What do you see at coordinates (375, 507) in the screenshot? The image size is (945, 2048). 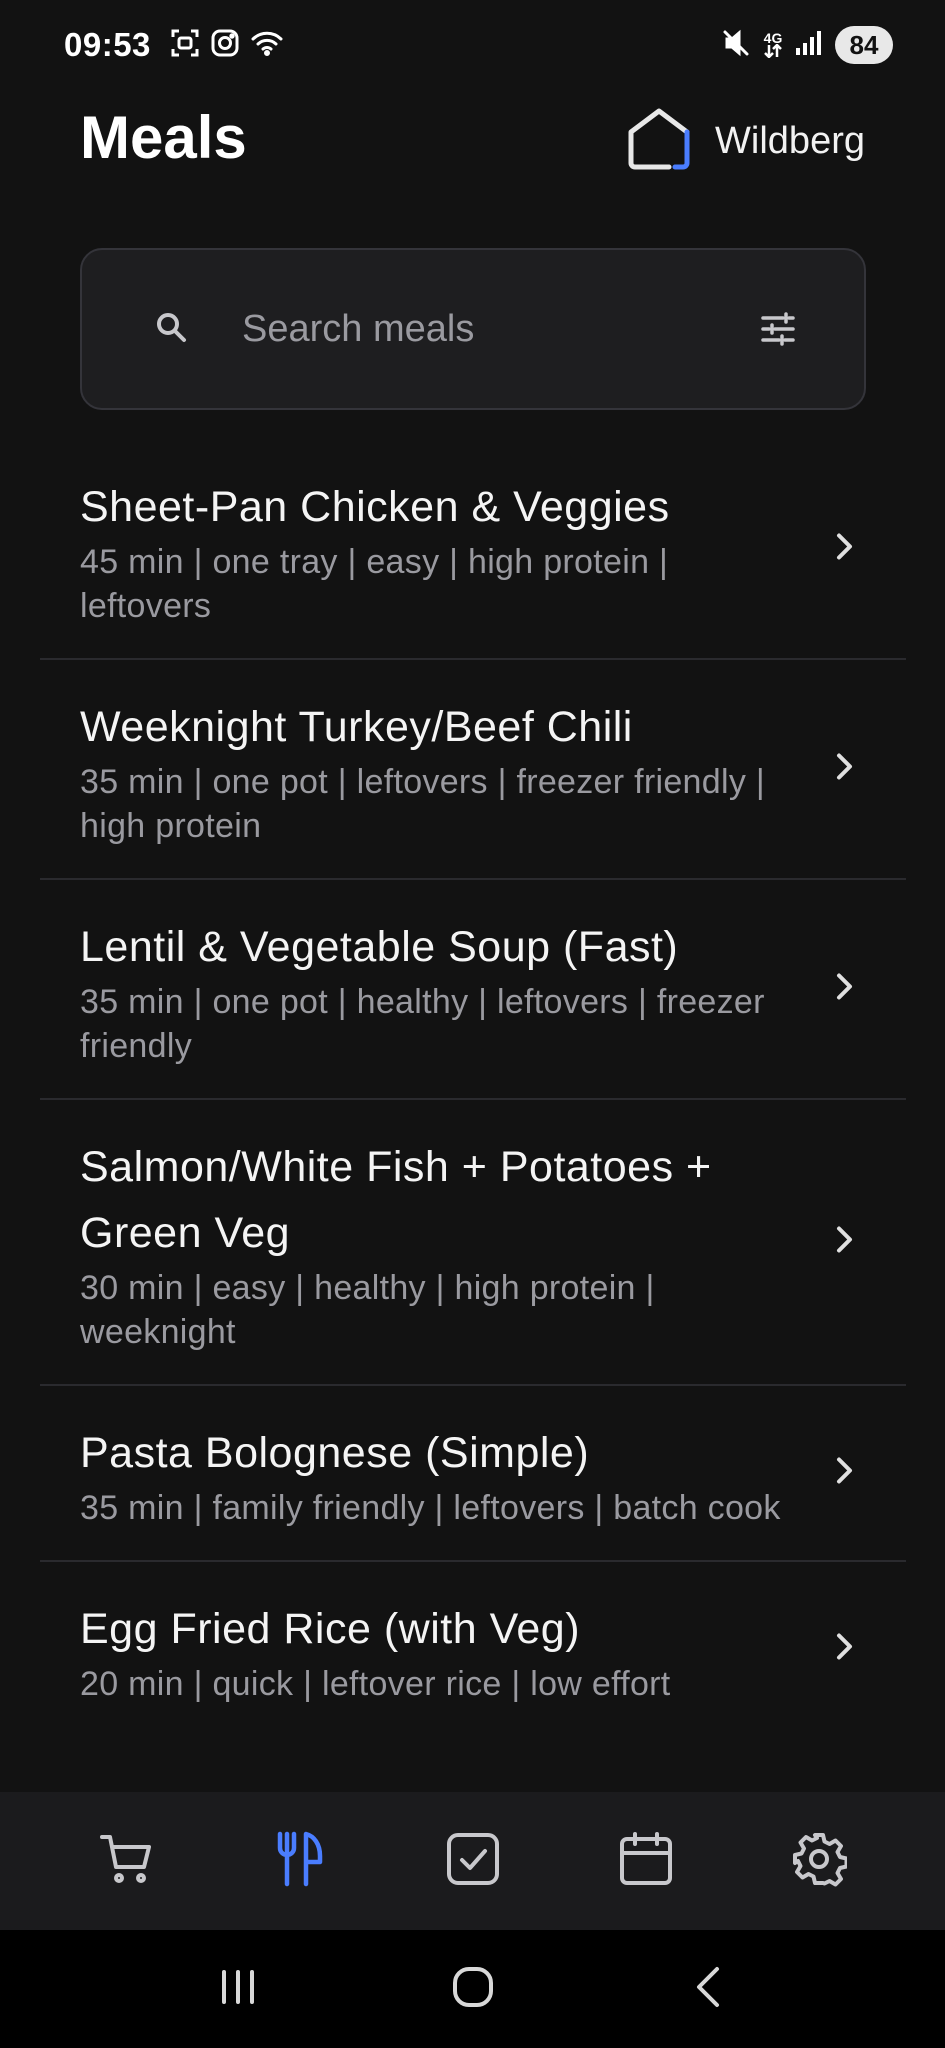 I see `meal-title: Sheet-Pan Chicken & Veggies` at bounding box center [375, 507].